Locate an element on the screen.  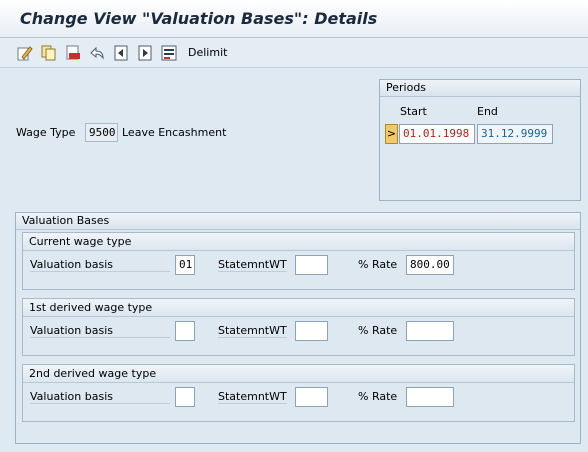
wage-type-code-field: 9500 is located at coordinates (101, 132).